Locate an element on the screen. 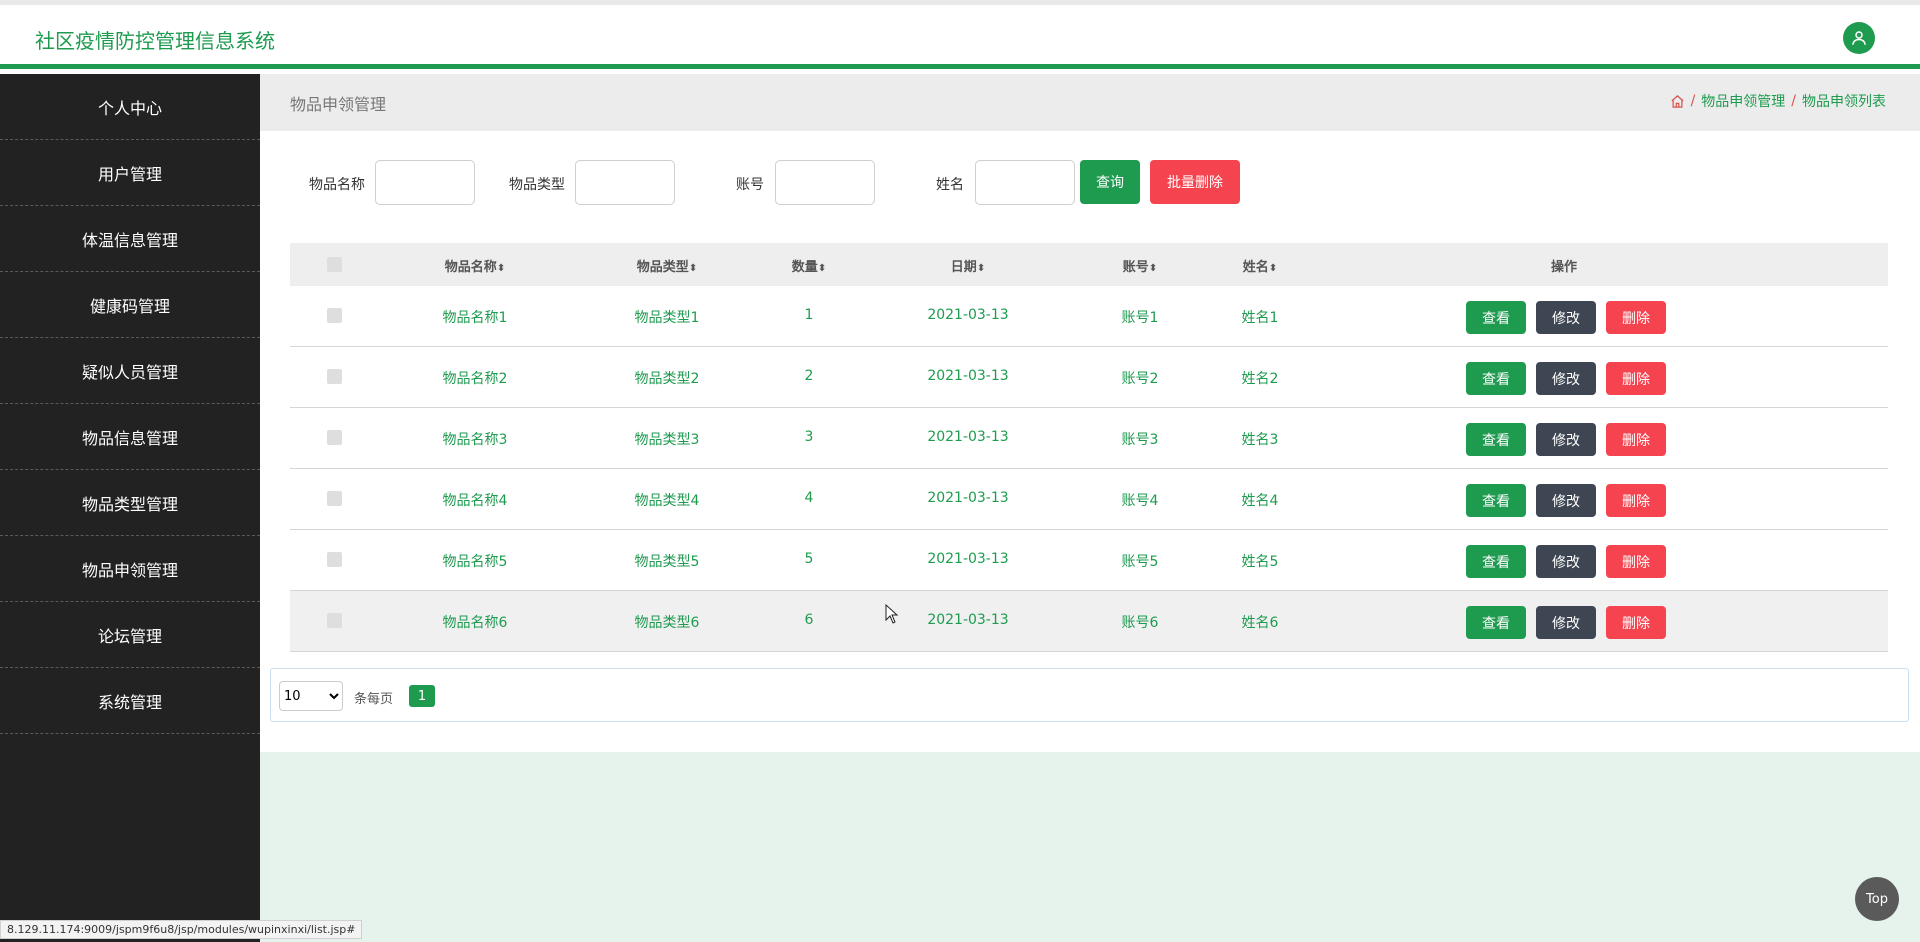 The image size is (1920, 942). sidebar-item-item-claims: 物品申领管理 is located at coordinates (130, 569).